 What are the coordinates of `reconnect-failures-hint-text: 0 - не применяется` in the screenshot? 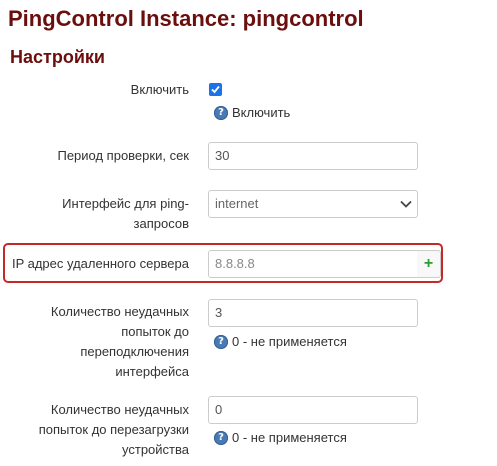 It's located at (289, 341).